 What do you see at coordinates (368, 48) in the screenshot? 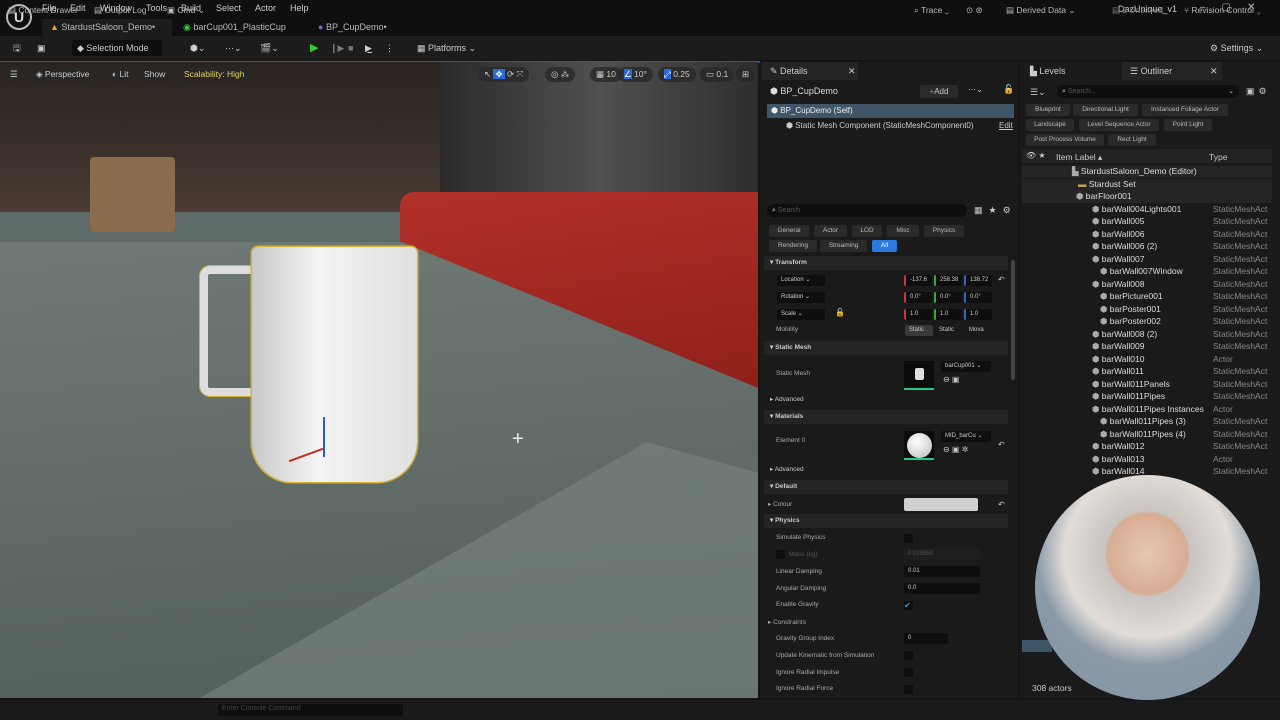
I see `eject-icon: ▶̲` at bounding box center [368, 48].